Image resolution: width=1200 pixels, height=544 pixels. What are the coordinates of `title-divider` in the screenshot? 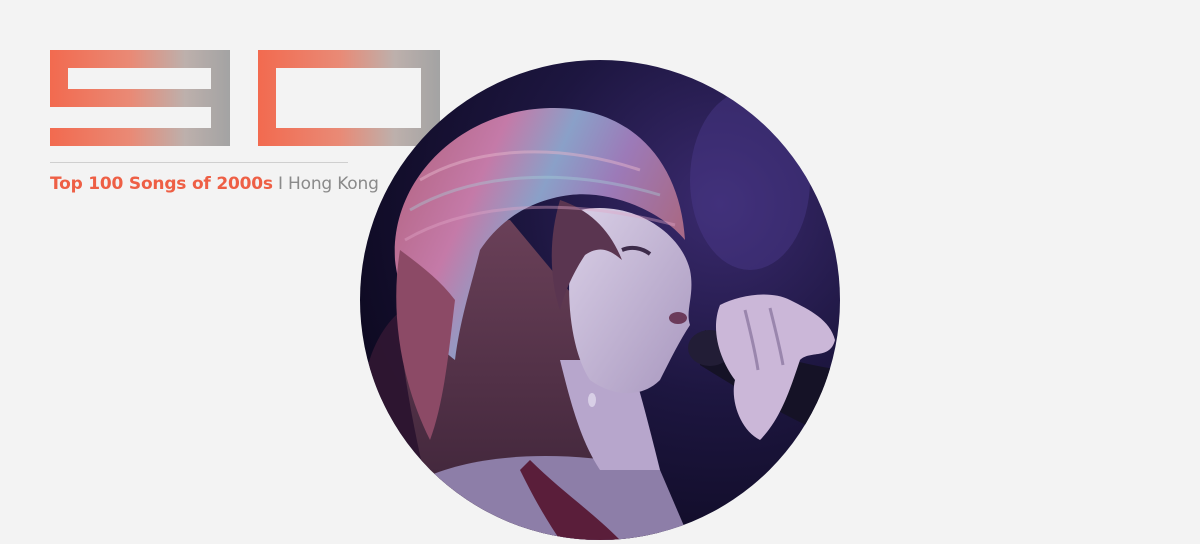 It's located at (199, 162).